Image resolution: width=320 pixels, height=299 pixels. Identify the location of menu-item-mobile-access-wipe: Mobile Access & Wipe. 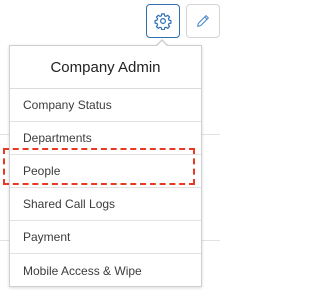
(105, 270).